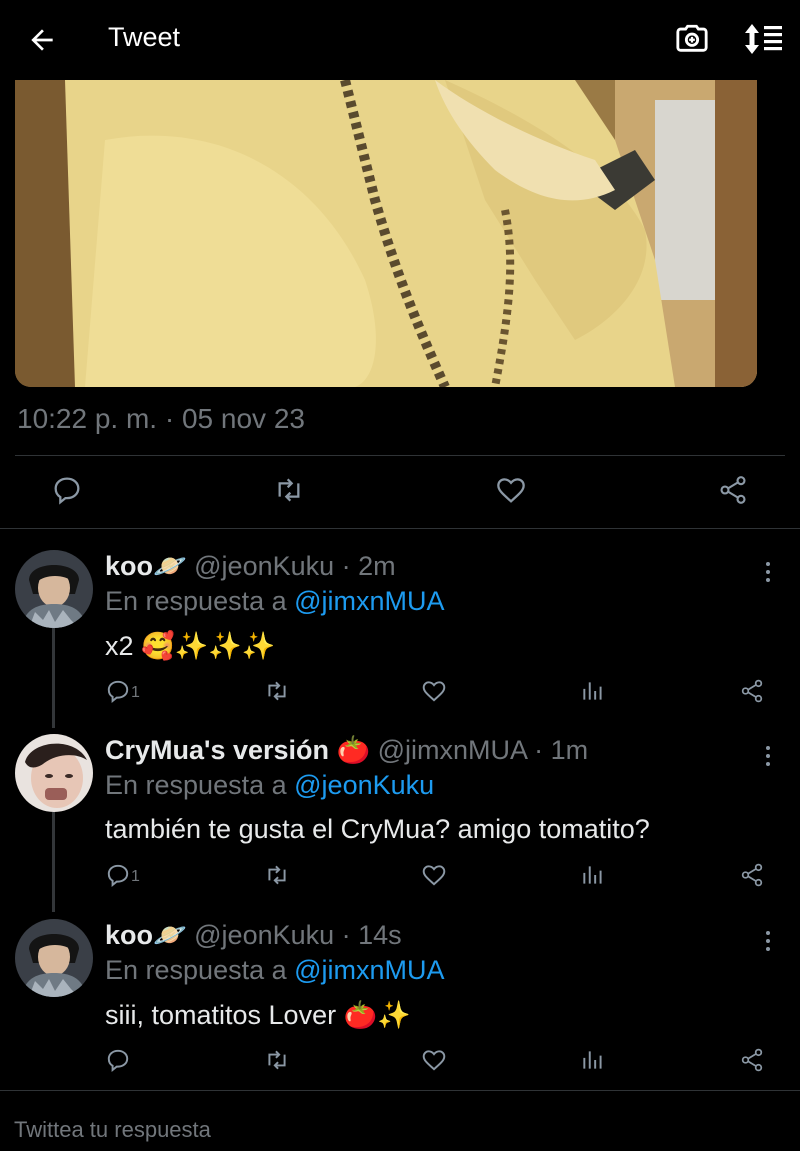 The width and height of the screenshot is (800, 1151). Describe the element at coordinates (400, 492) in the screenshot. I see `tweet-actions` at that location.